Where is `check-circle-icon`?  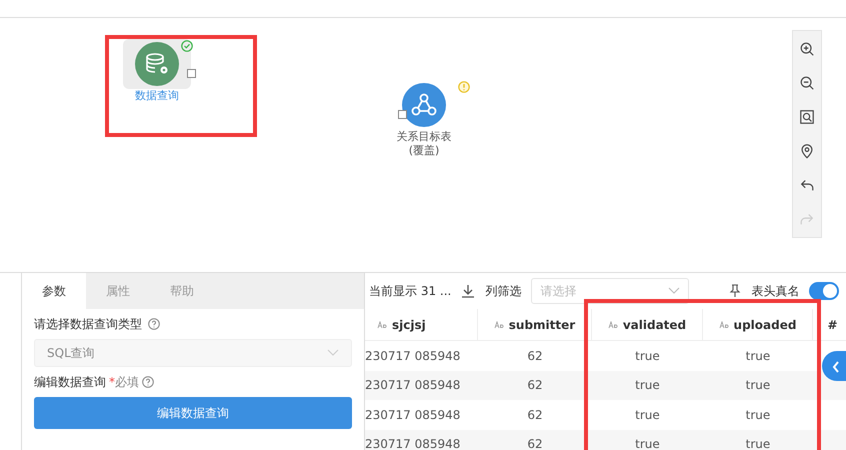 check-circle-icon is located at coordinates (187, 46).